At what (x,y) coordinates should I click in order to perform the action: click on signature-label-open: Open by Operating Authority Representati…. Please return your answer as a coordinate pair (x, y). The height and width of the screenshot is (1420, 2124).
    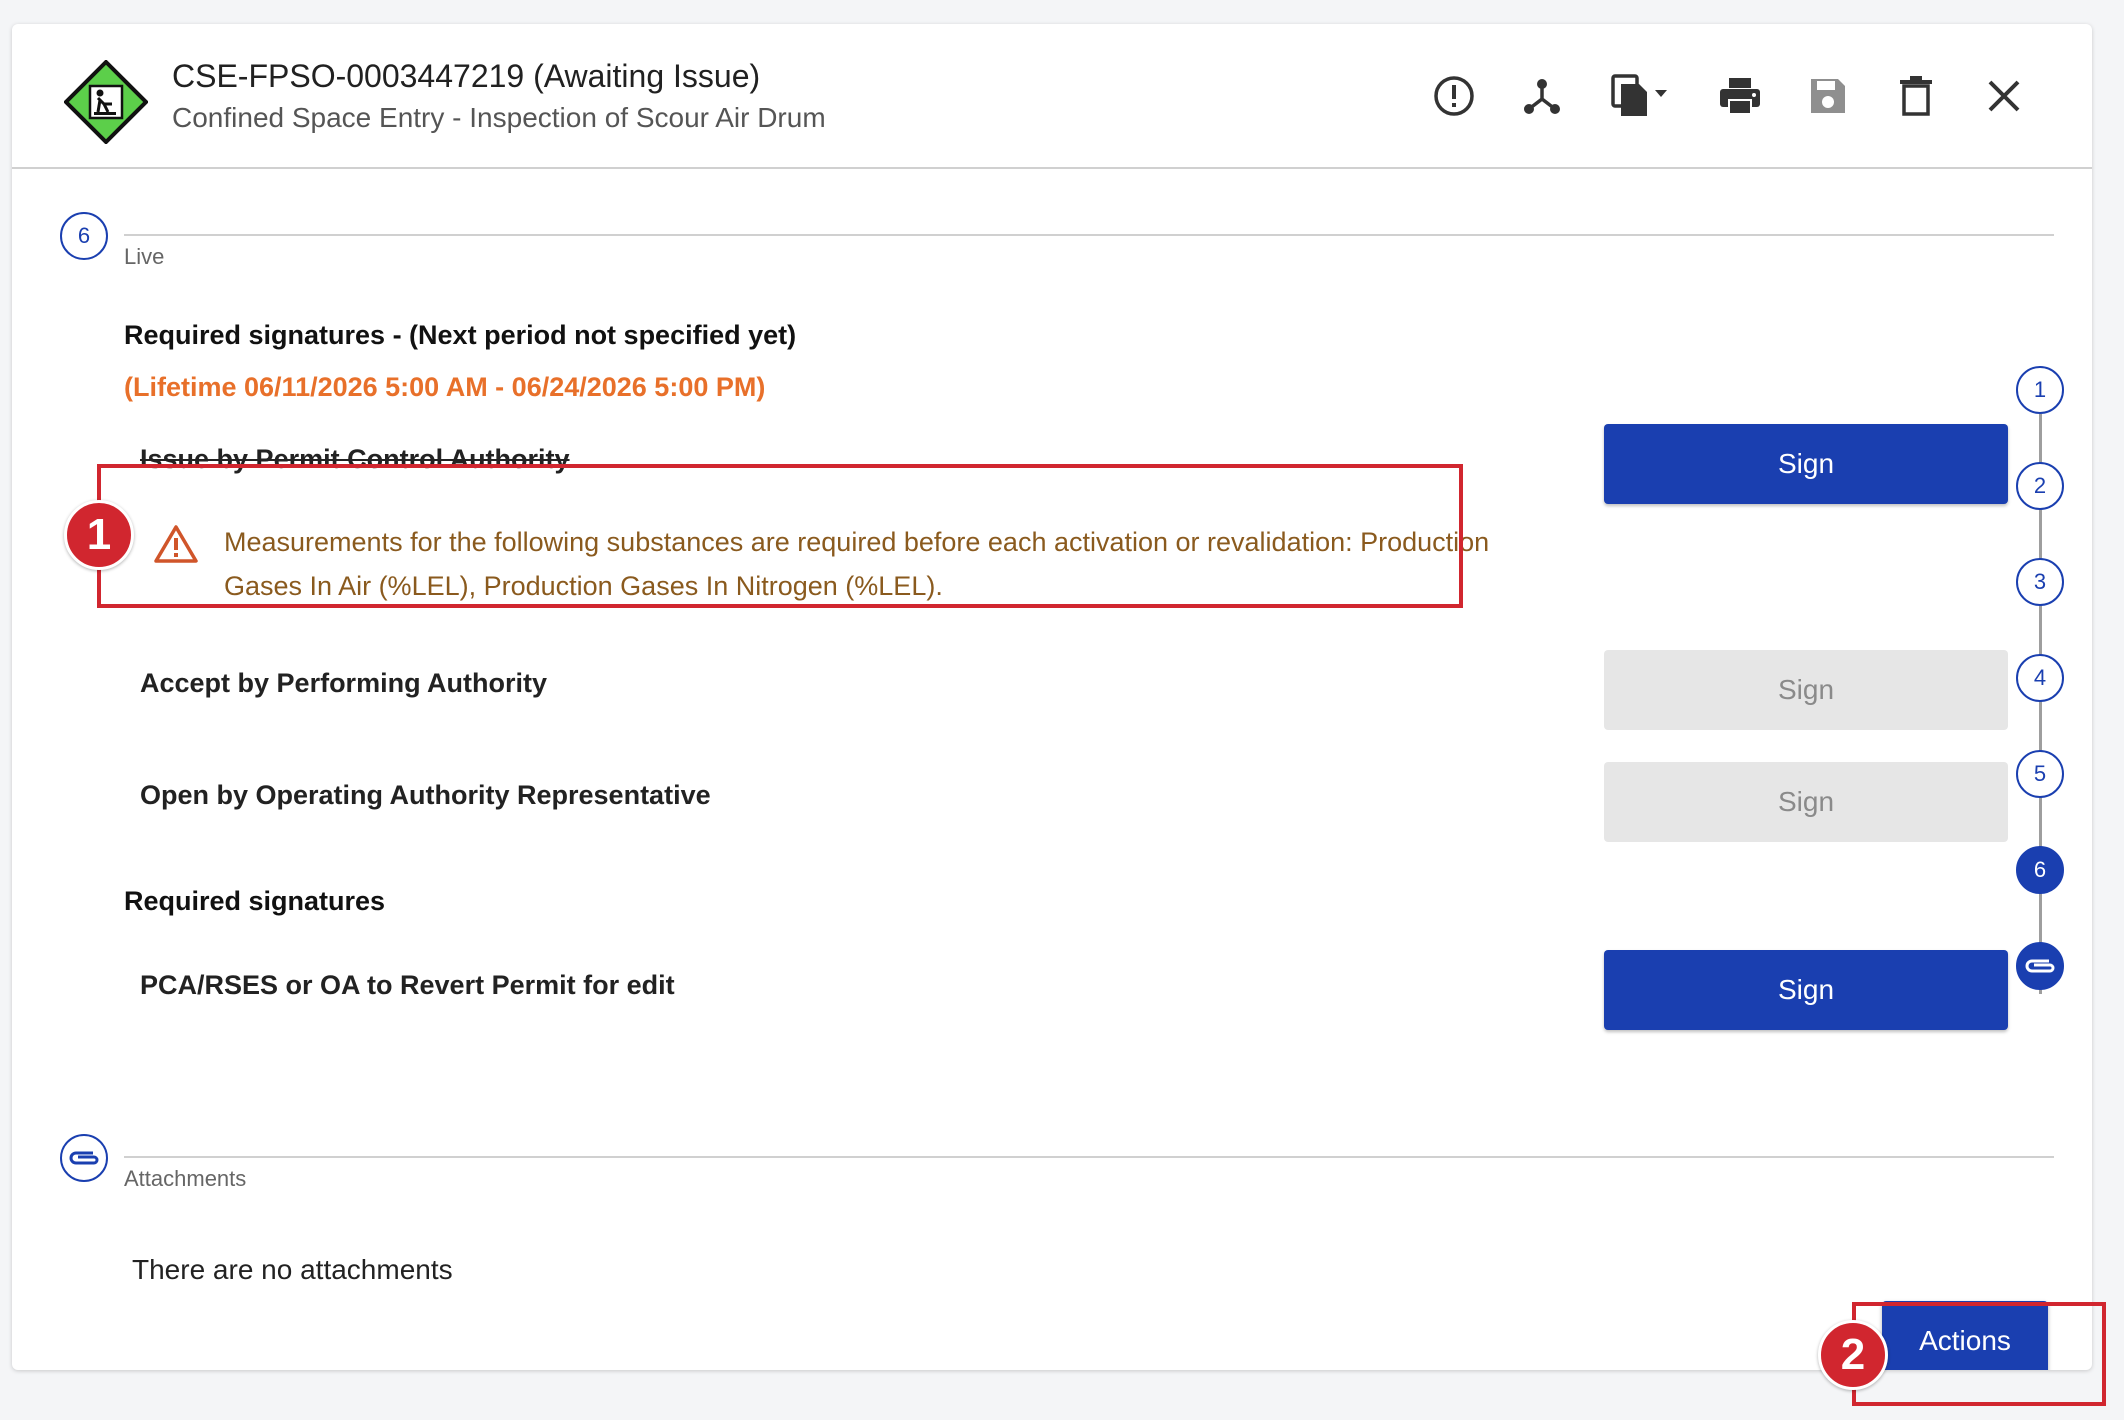
    Looking at the image, I should click on (425, 795).